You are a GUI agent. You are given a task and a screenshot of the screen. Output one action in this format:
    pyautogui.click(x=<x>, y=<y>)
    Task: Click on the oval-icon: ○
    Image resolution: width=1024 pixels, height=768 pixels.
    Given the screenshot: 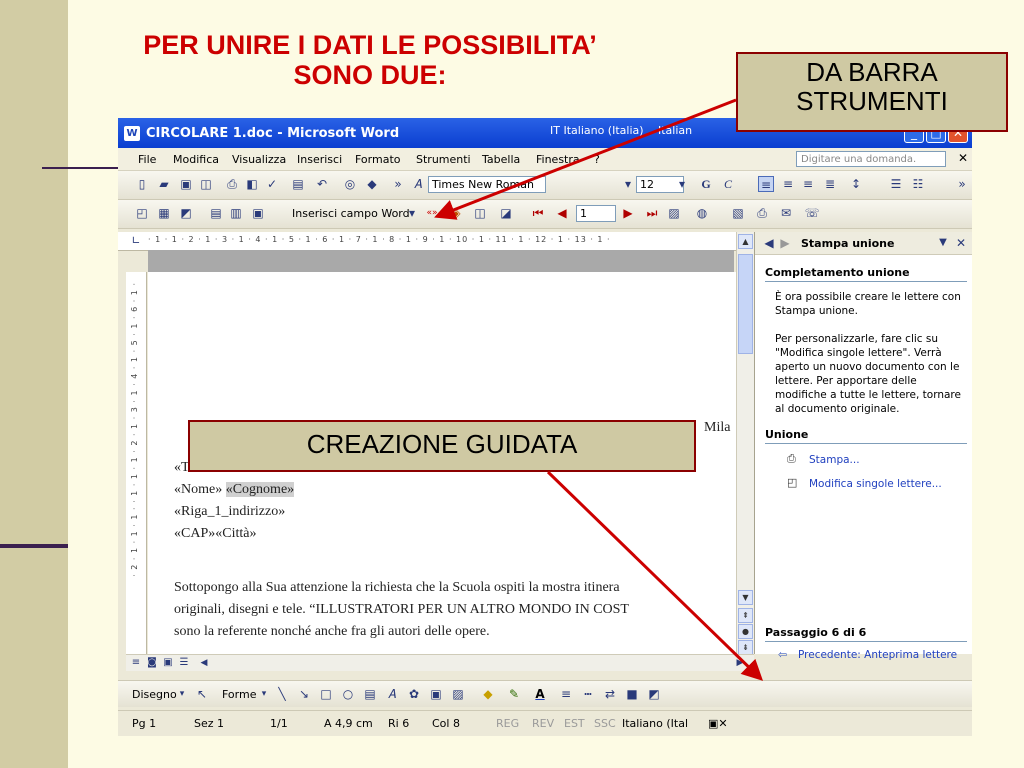 What is the action you would take?
    pyautogui.click(x=348, y=694)
    